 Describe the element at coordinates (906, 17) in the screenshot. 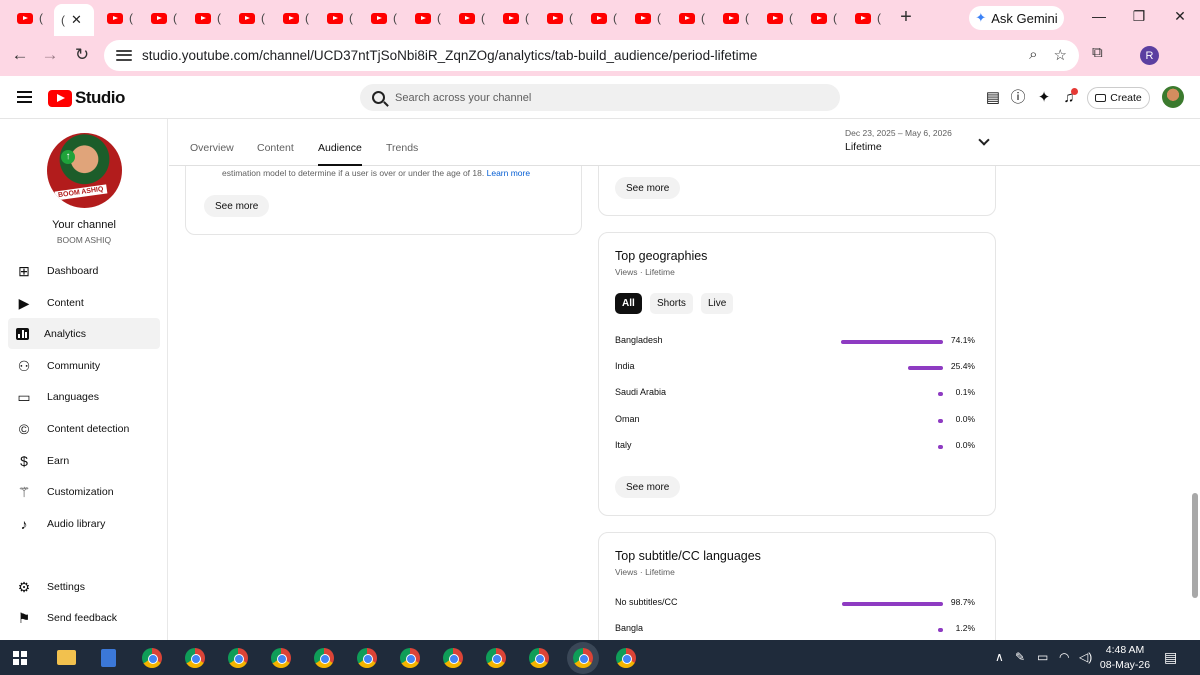

I see `new-tab-button: +` at that location.